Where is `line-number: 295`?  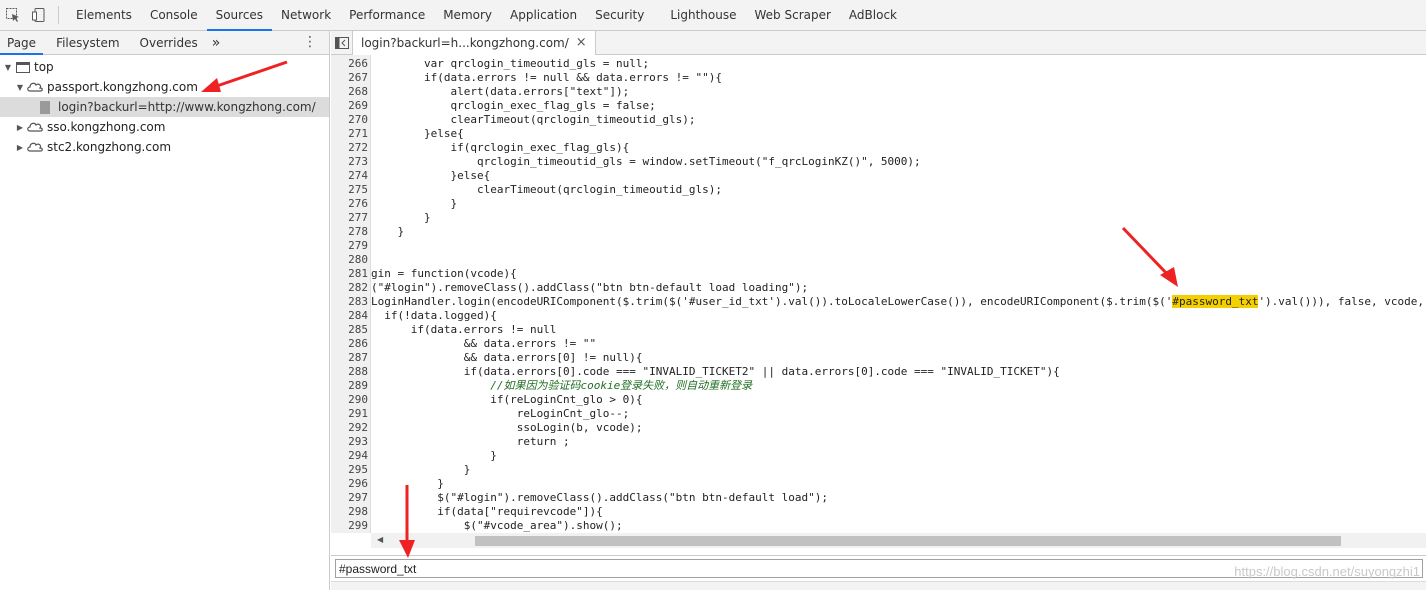
line-number: 295 is located at coordinates (349, 470).